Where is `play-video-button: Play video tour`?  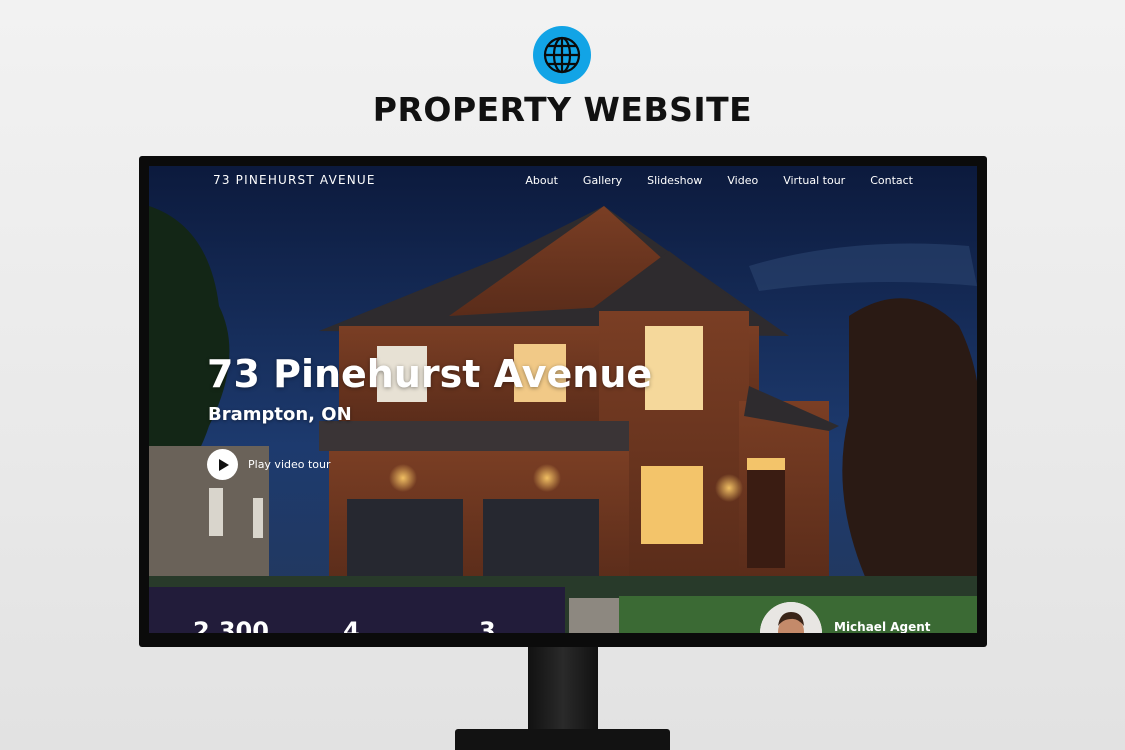
play-video-button: Play video tour is located at coordinates (269, 464).